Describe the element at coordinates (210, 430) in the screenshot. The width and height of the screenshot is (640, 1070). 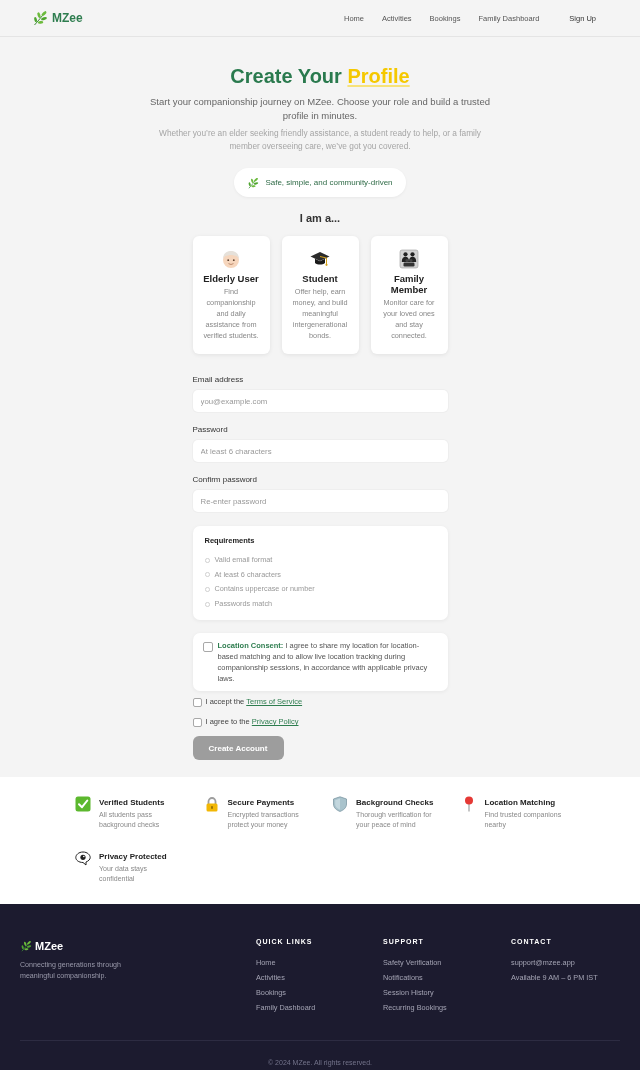
I see `field-label: Password` at that location.